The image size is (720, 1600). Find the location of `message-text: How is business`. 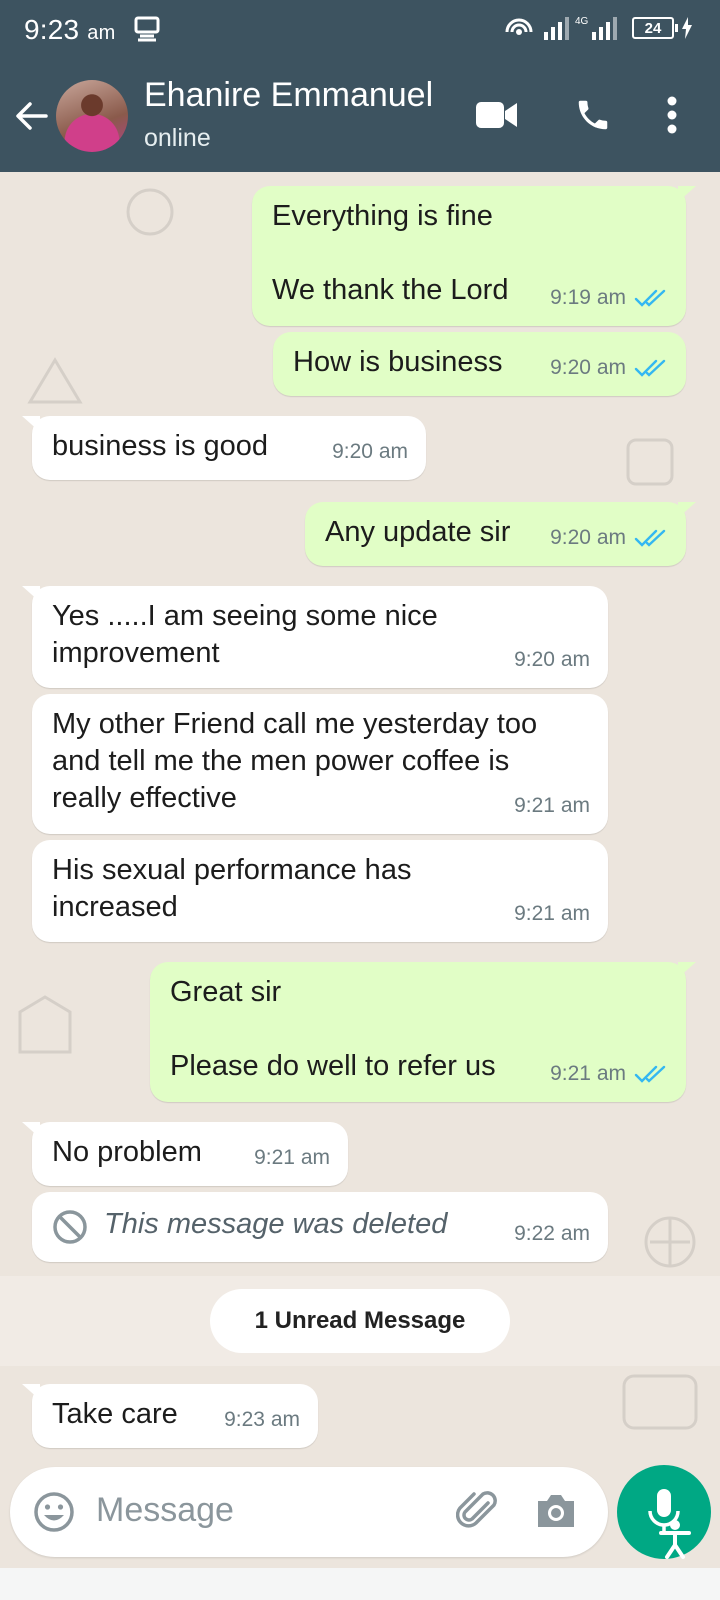

message-text: How is business is located at coordinates (398, 362).